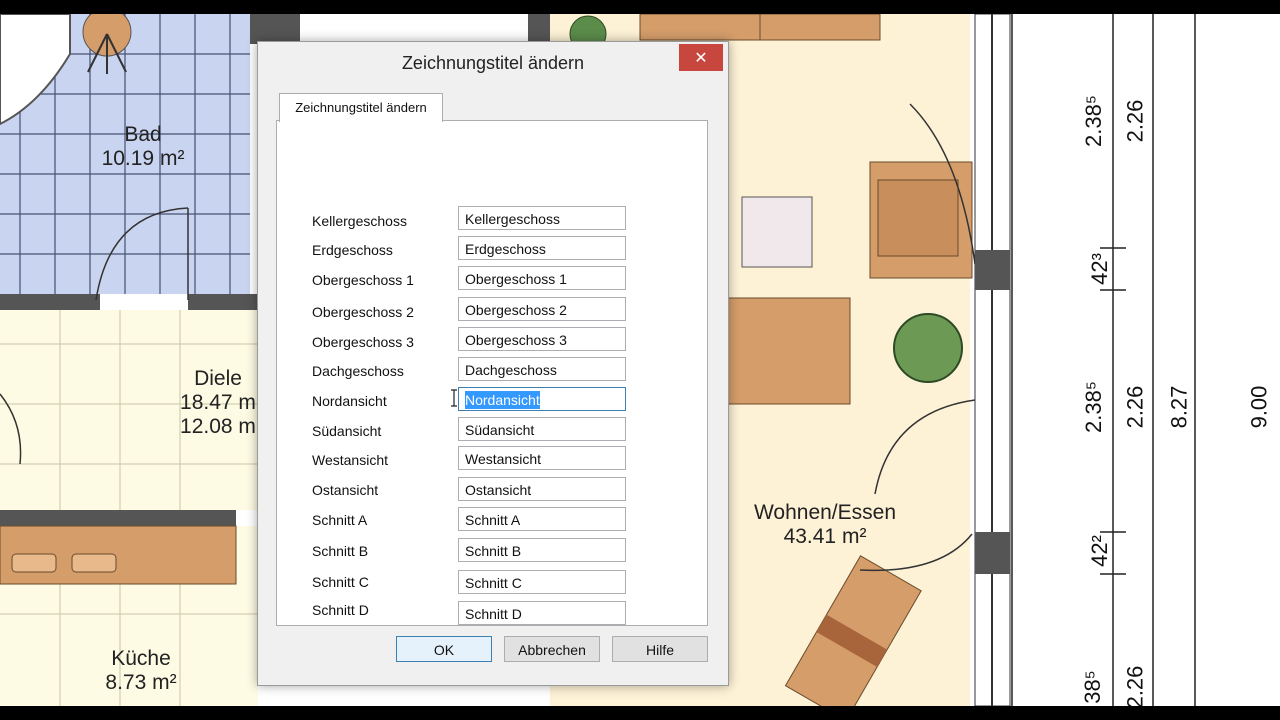 The height and width of the screenshot is (720, 1280). I want to click on row-label-schnitt-c: Schnitt C, so click(340, 582).